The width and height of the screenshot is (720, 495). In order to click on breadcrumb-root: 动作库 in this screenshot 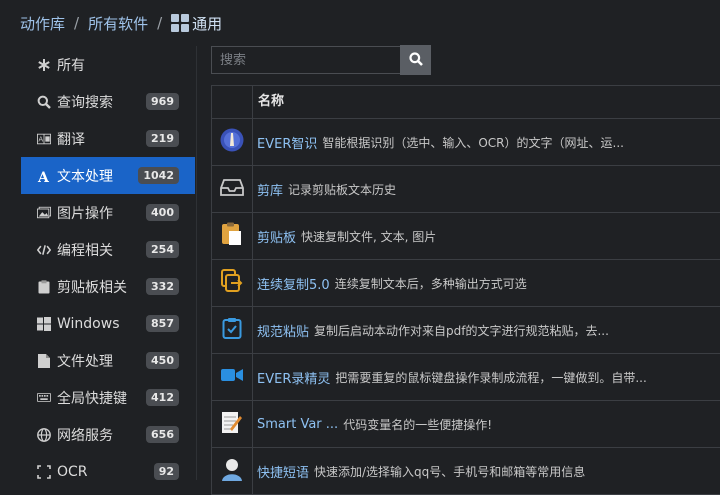, I will do `click(42, 23)`.